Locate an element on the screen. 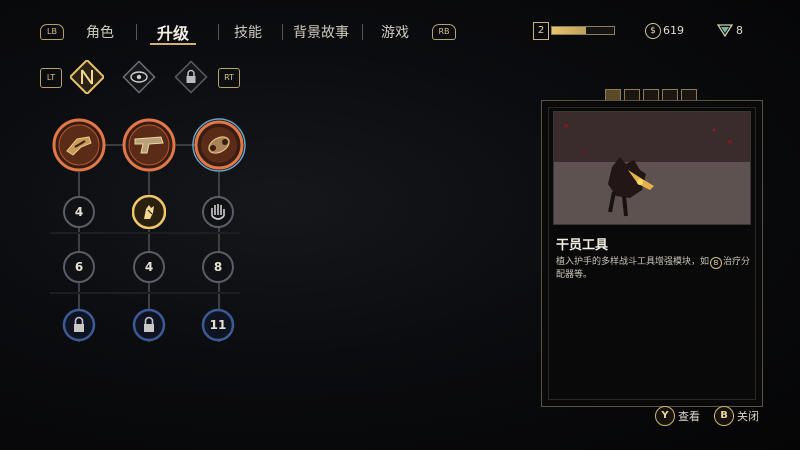  preview-video is located at coordinates (652, 168).